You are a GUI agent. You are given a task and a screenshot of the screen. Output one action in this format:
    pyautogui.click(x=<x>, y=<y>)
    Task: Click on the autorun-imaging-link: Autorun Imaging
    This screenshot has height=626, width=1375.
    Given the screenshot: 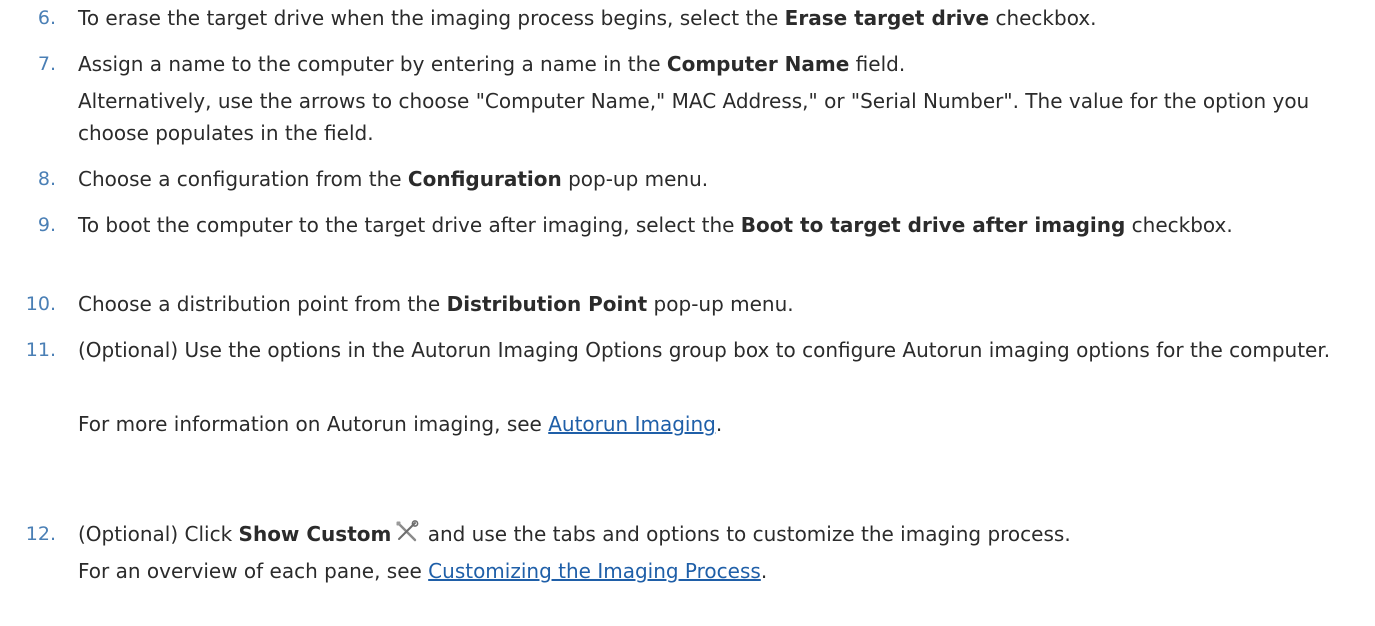 What is the action you would take?
    pyautogui.click(x=632, y=424)
    